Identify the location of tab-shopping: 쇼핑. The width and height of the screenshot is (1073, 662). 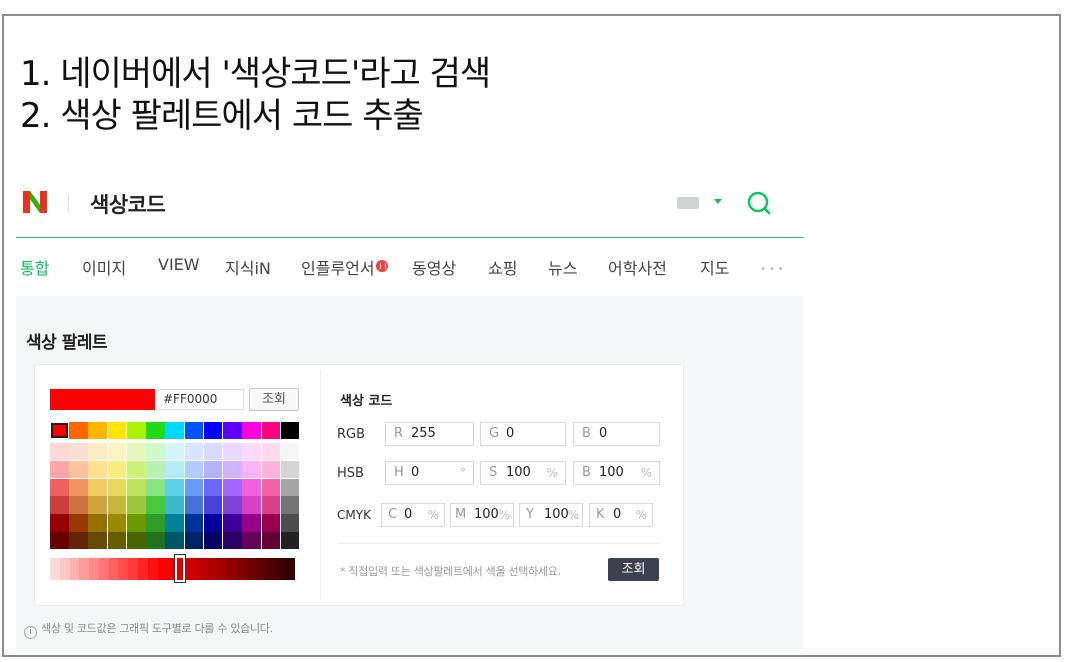
(502, 267).